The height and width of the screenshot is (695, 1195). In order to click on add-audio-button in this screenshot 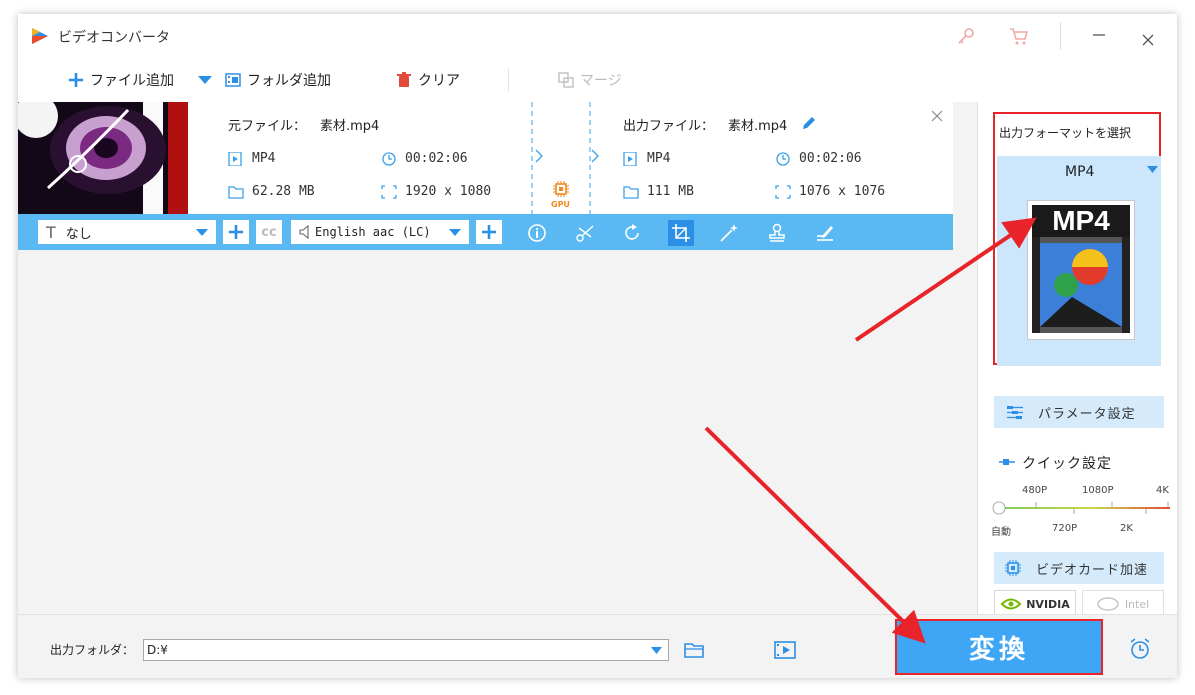, I will do `click(489, 232)`.